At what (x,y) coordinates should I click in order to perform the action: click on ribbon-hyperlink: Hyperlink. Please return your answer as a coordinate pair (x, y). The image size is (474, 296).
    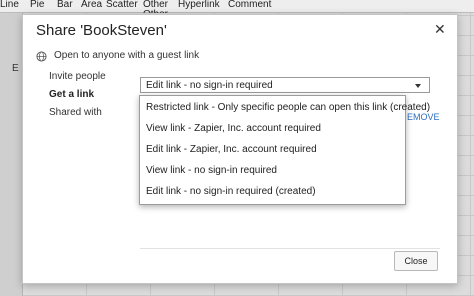
    Looking at the image, I should click on (199, 5).